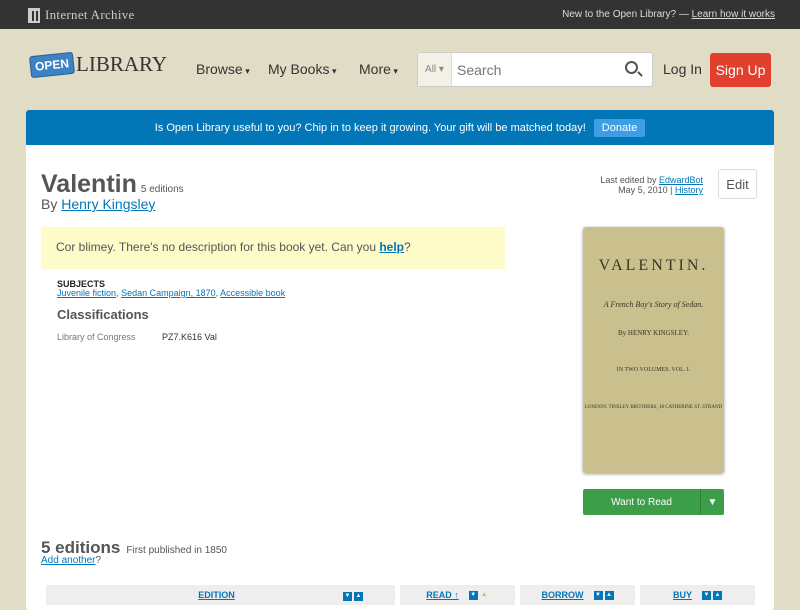 This screenshot has height=610, width=800. I want to click on add-another-link: Add another, so click(68, 560).